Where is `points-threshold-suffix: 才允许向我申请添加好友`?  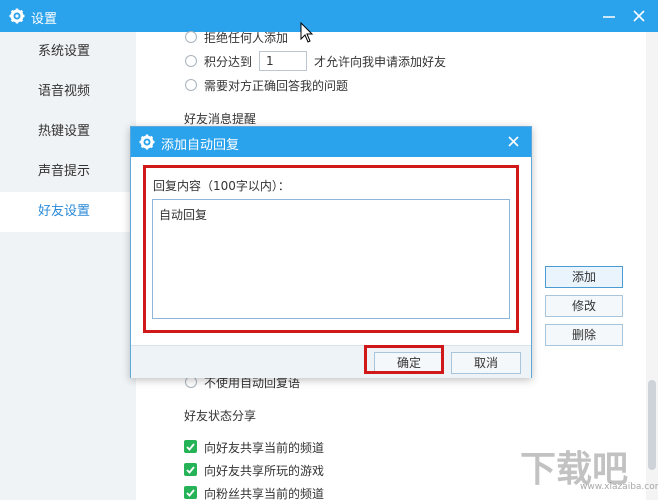 points-threshold-suffix: 才允许向我申请添加好友 is located at coordinates (380, 62).